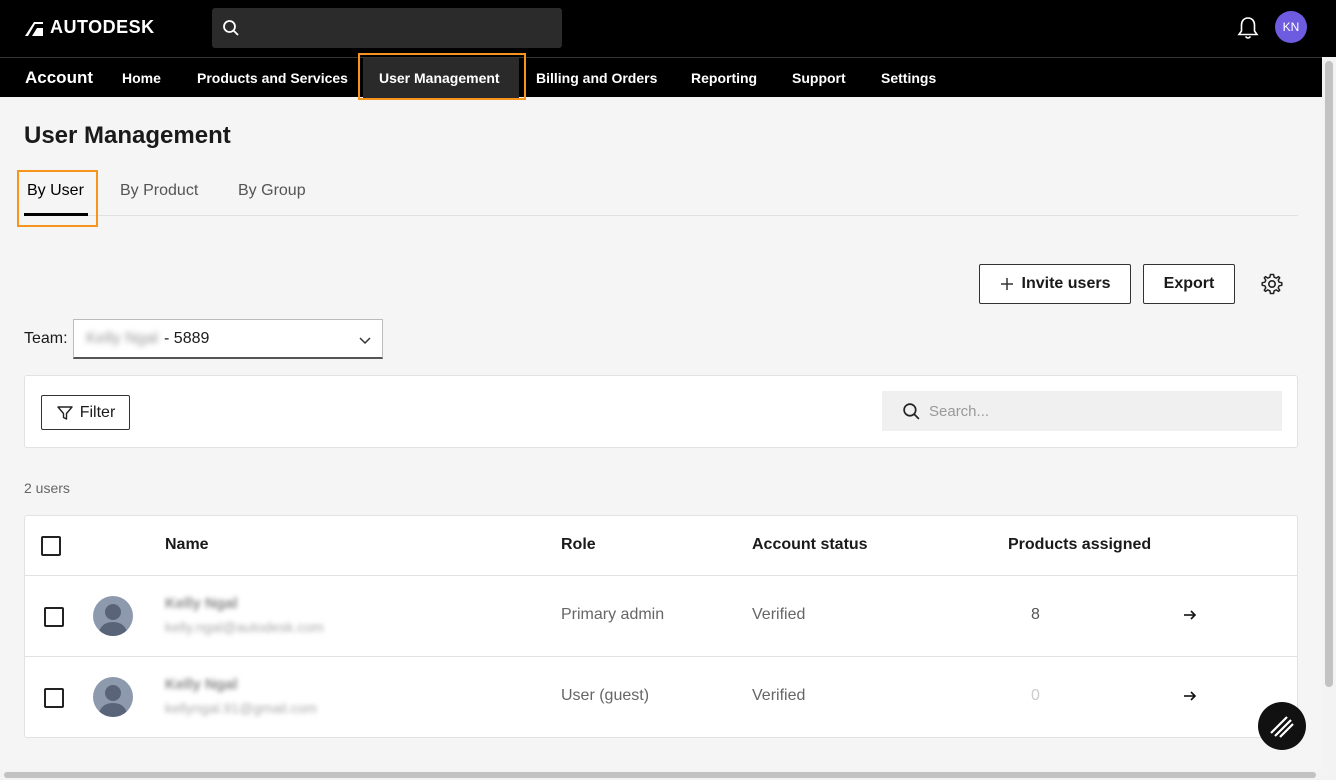 The height and width of the screenshot is (780, 1336). What do you see at coordinates (908, 78) in the screenshot?
I see `nav-item-settings: Settings` at bounding box center [908, 78].